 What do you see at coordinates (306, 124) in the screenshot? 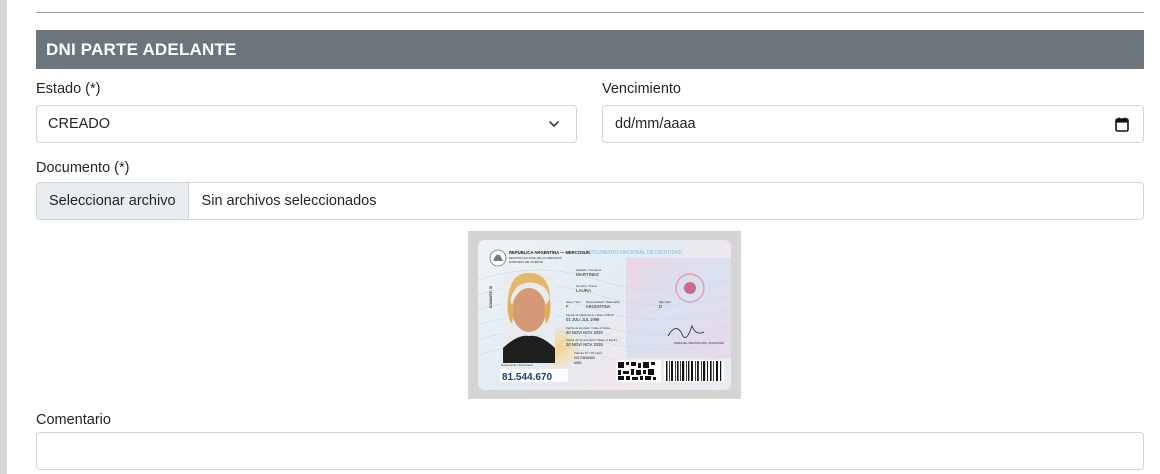
I see `estado-select: CREADO` at bounding box center [306, 124].